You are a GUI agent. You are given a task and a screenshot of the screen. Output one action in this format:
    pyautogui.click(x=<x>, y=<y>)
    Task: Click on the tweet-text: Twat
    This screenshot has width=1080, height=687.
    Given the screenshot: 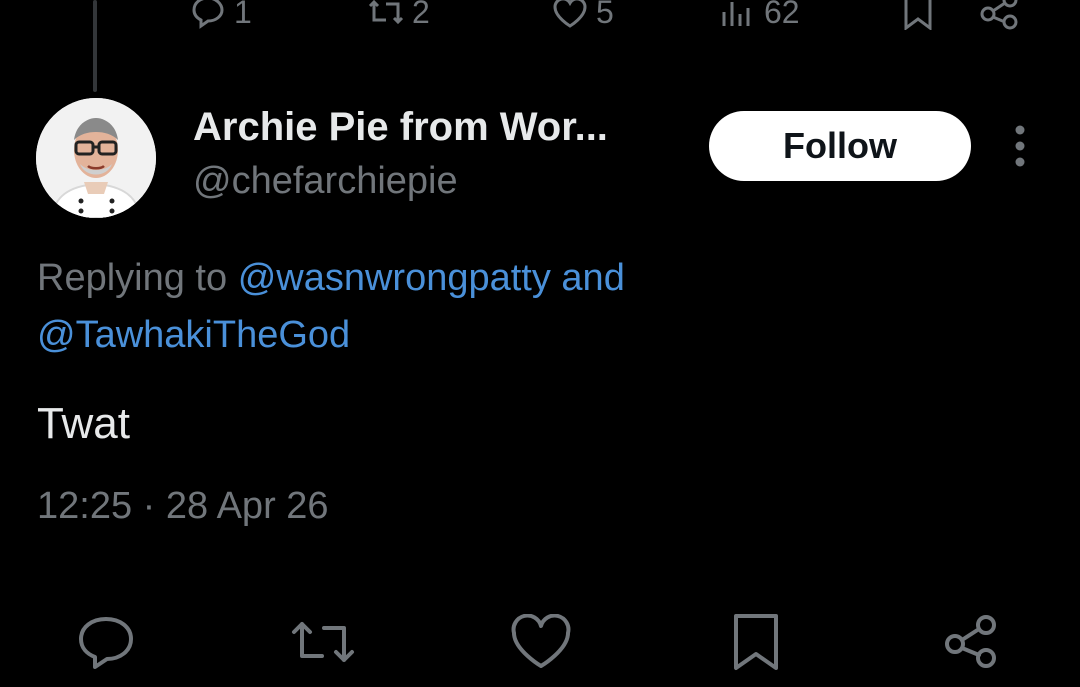 What is the action you would take?
    pyautogui.click(x=83, y=423)
    